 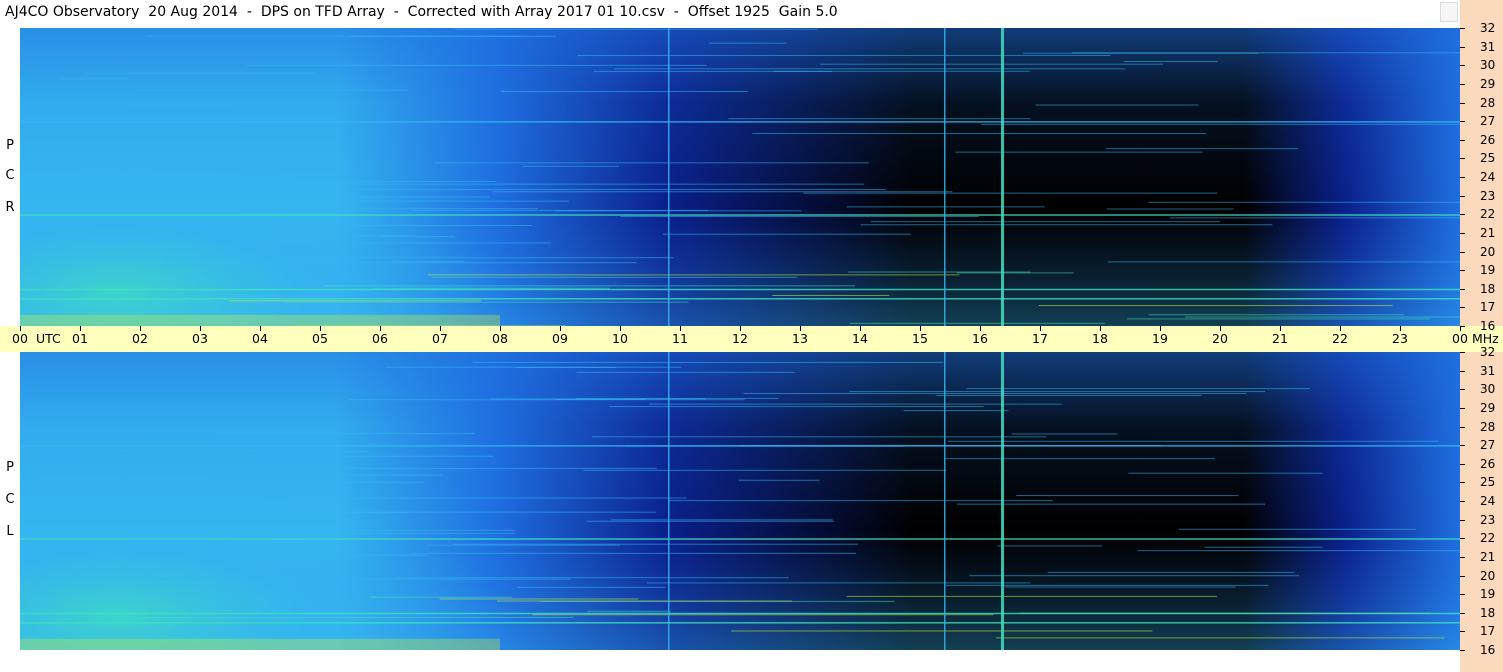 I want to click on frequency-tick-label: 22, so click(x=1488, y=214).